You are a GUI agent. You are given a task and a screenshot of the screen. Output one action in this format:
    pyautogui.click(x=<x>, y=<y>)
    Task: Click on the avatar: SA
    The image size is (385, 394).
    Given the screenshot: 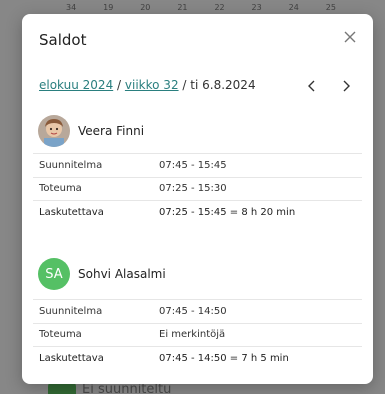 What is the action you would take?
    pyautogui.click(x=54, y=274)
    